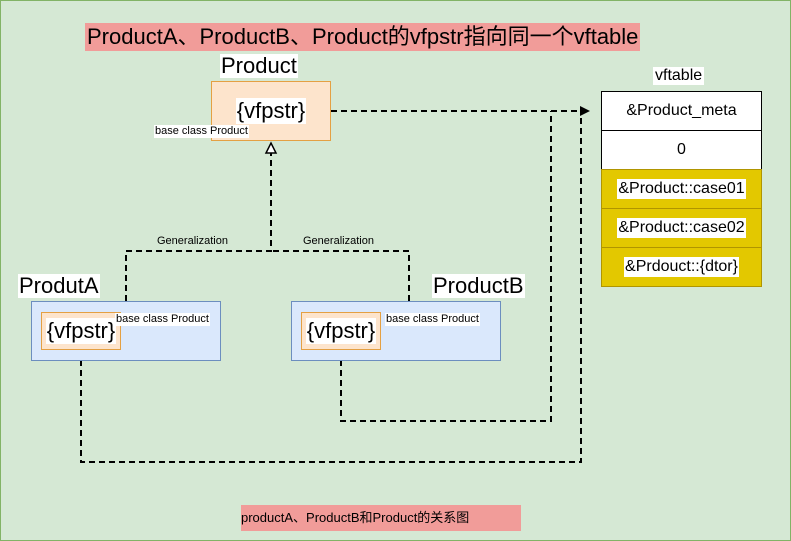 The height and width of the screenshot is (541, 791). I want to click on vfptr-product-label: {vfpstr}, so click(271, 111).